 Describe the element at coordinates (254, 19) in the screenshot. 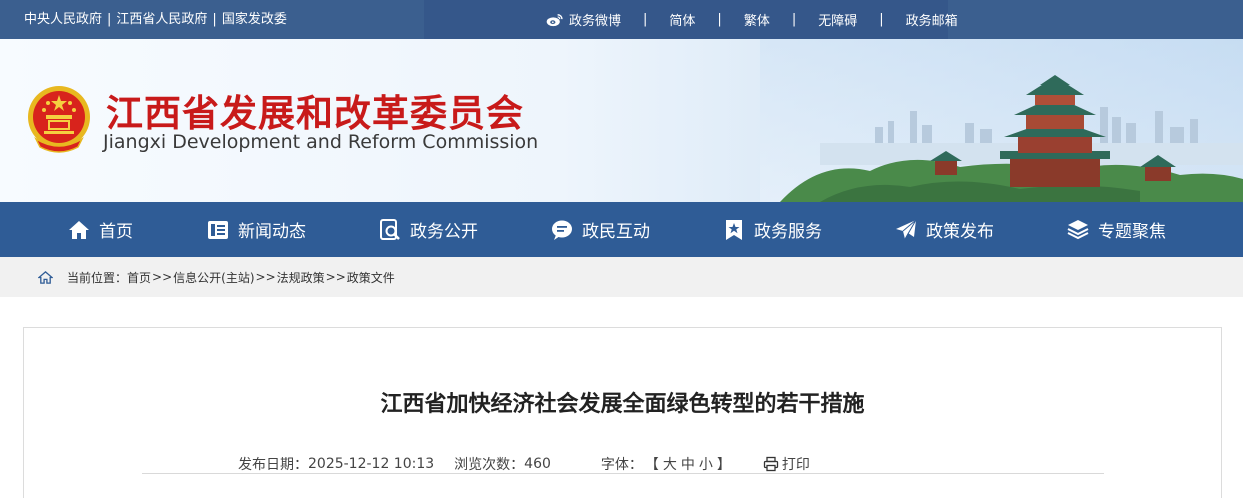

I see `link-ndrc: 国家发改委` at that location.